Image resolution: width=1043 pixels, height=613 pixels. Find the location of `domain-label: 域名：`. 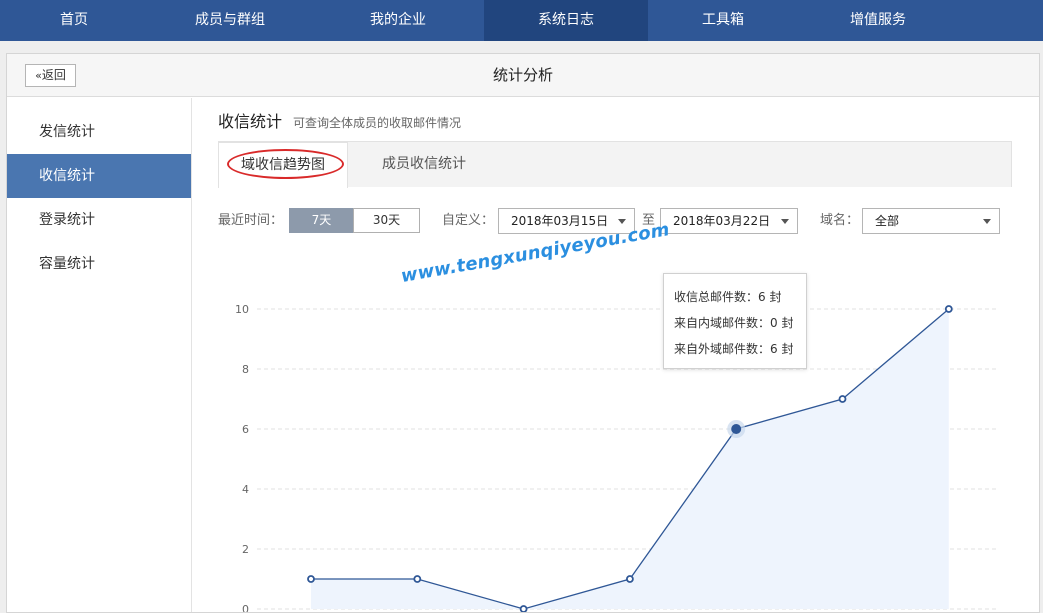

domain-label: 域名： is located at coordinates (840, 220).